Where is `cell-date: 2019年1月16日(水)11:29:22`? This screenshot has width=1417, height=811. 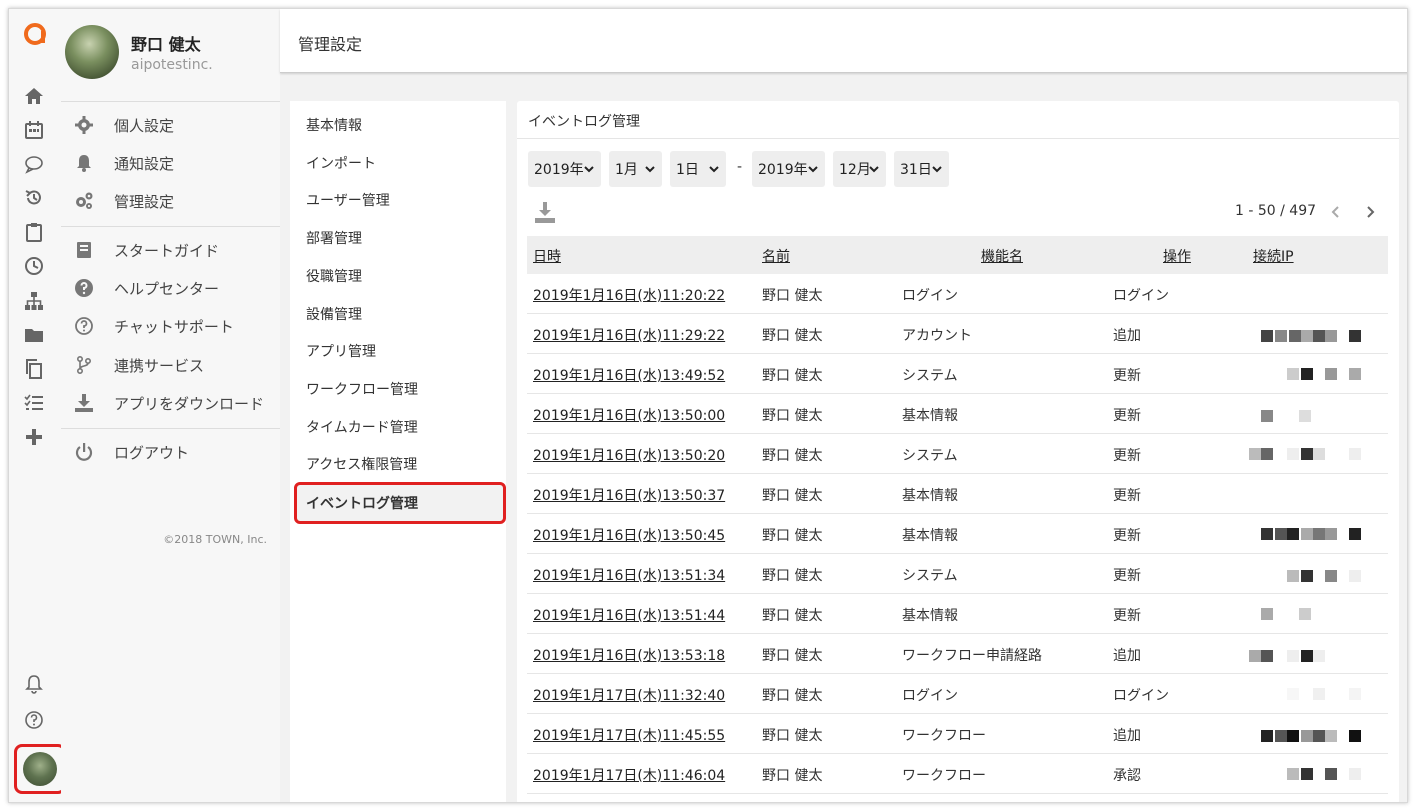 cell-date: 2019年1月16日(水)11:29:22 is located at coordinates (629, 335).